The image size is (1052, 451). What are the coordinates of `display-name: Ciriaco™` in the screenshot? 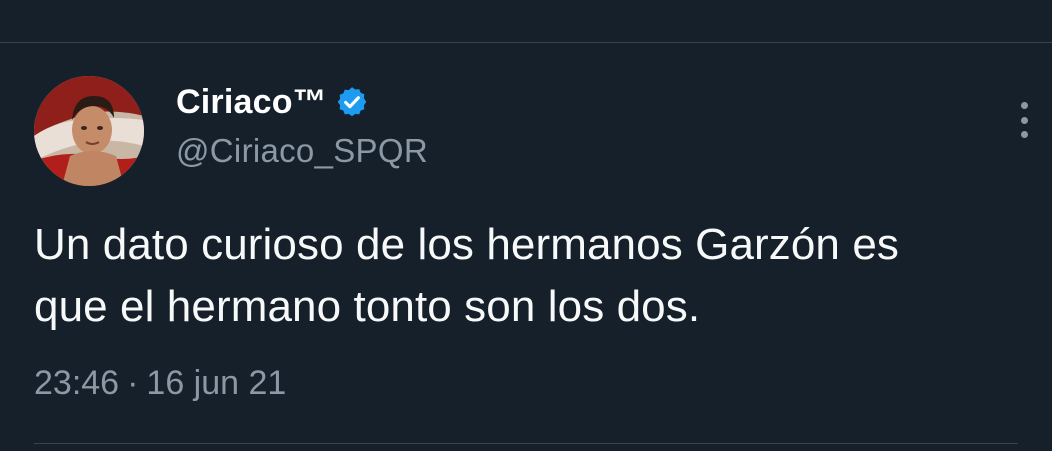 It's located at (251, 102).